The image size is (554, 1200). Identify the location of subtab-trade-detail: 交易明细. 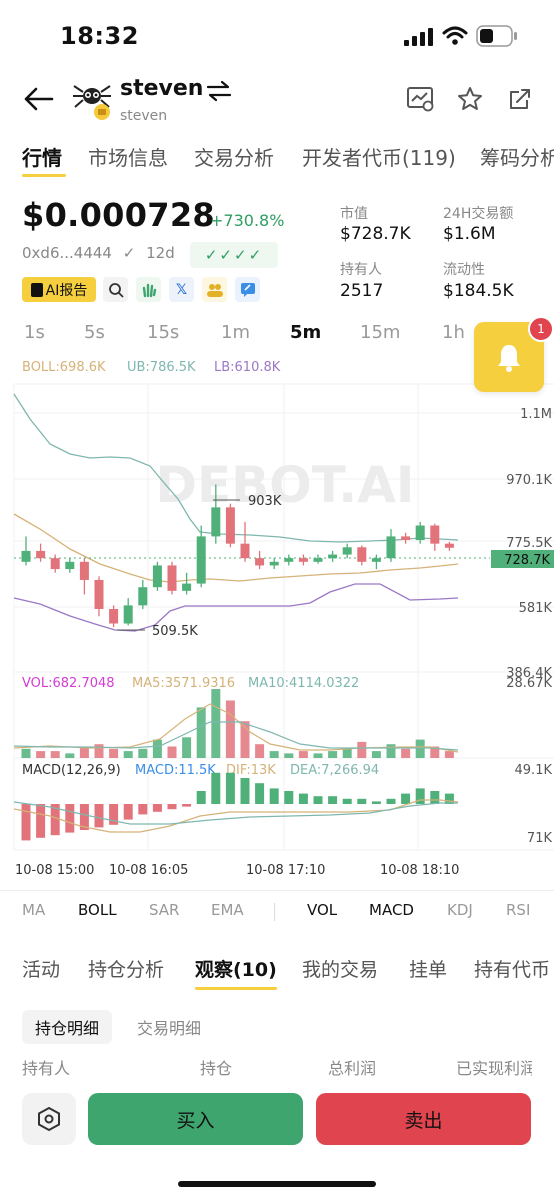
(169, 1027).